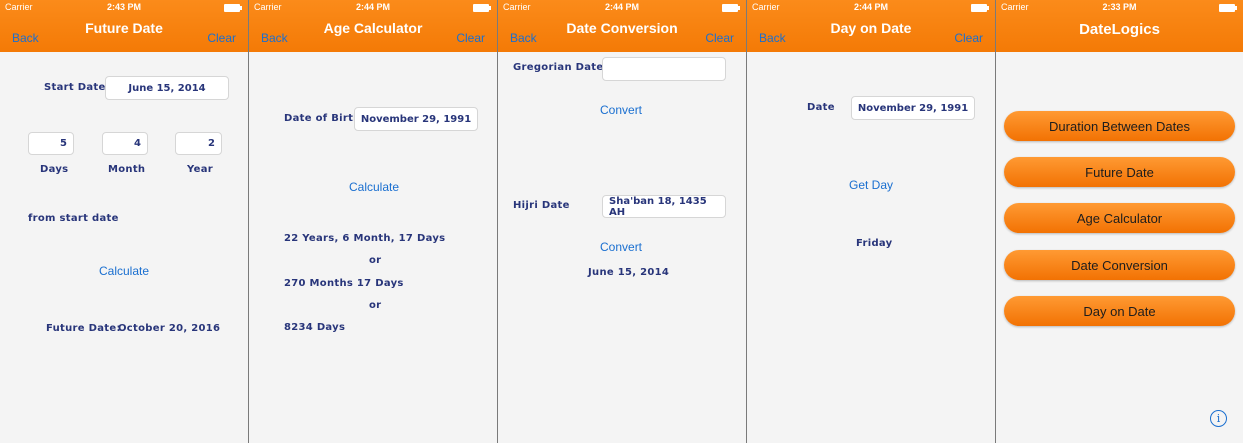 Image resolution: width=1243 pixels, height=443 pixels. I want to click on day-result: Friday, so click(874, 243).